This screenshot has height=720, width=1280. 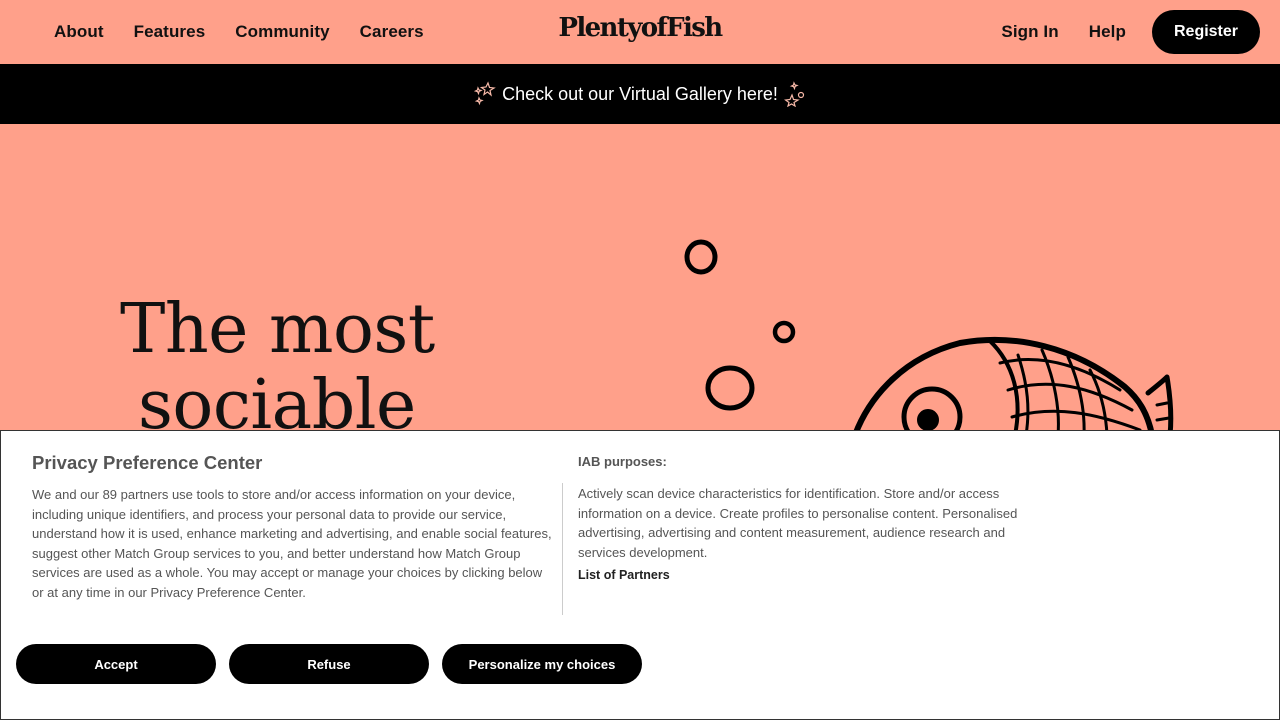 What do you see at coordinates (929, 337) in the screenshot?
I see `fish-illustration` at bounding box center [929, 337].